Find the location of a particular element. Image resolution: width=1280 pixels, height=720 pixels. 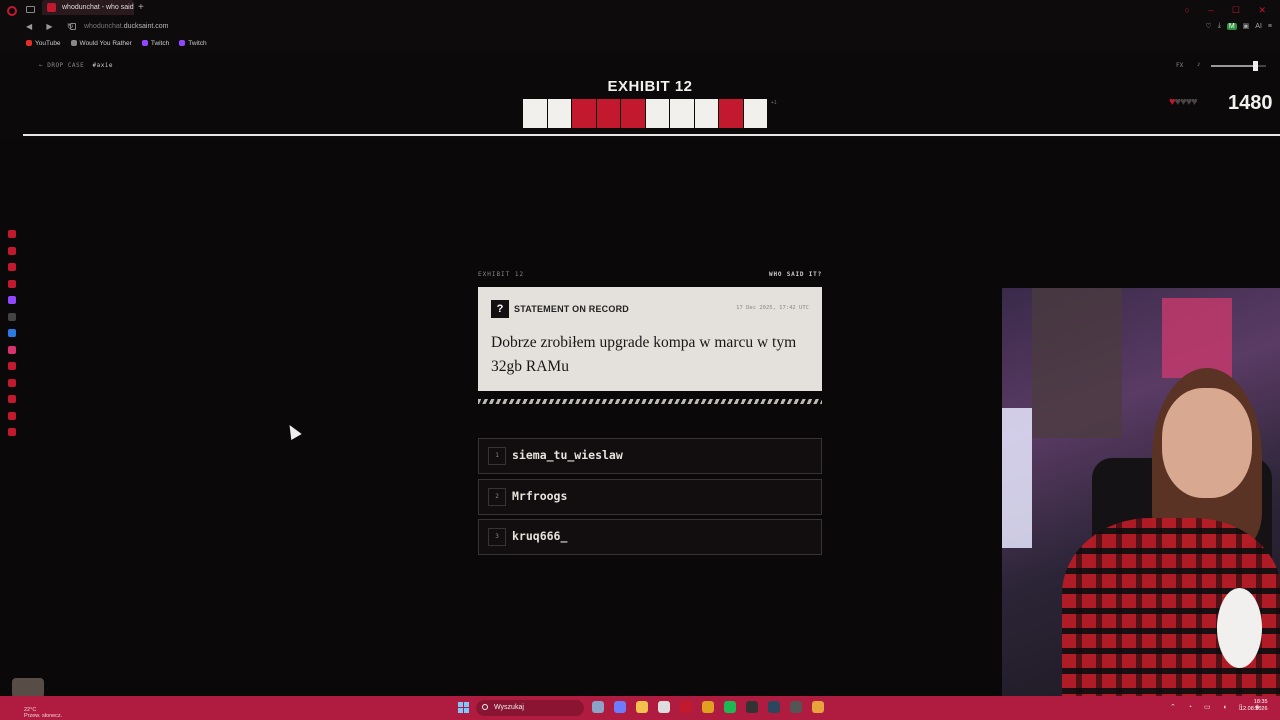

sidebar-history-icon is located at coordinates (12, 382).